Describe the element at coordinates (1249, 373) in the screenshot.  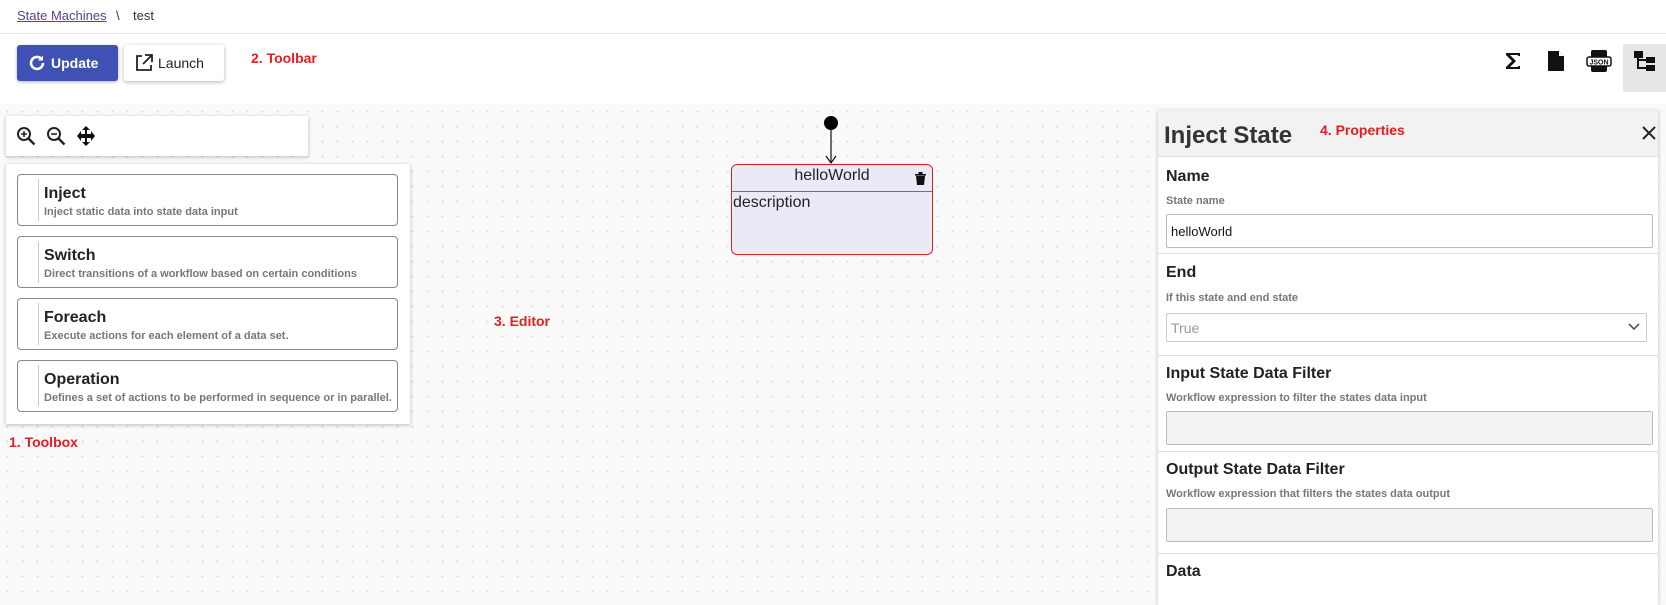
I see `input-filter-title: Input State Data Filter` at that location.